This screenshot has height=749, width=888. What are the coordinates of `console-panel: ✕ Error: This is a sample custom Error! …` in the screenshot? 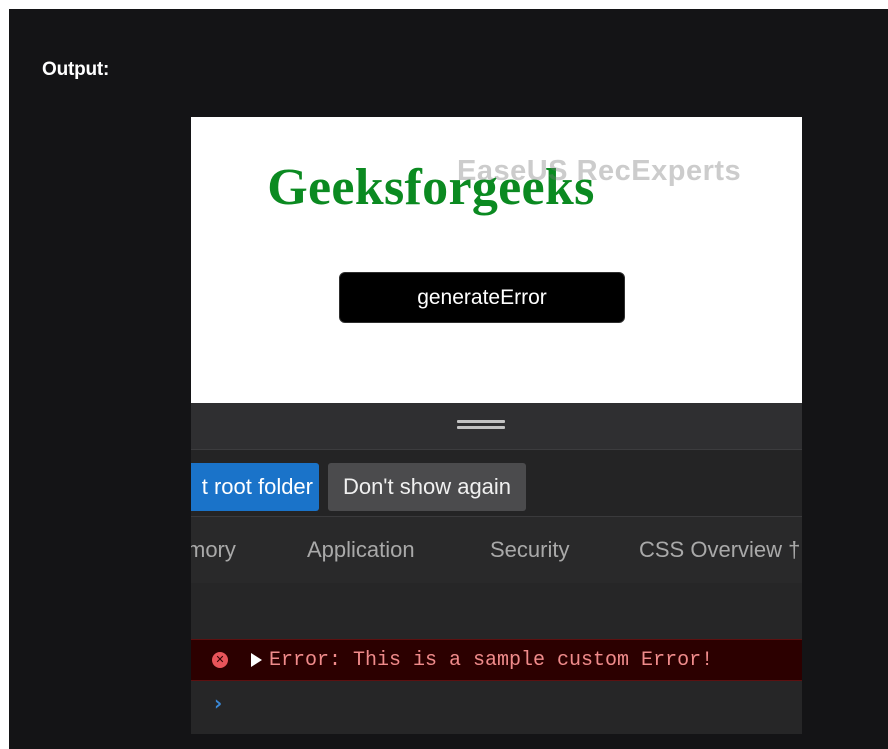 It's located at (496, 658).